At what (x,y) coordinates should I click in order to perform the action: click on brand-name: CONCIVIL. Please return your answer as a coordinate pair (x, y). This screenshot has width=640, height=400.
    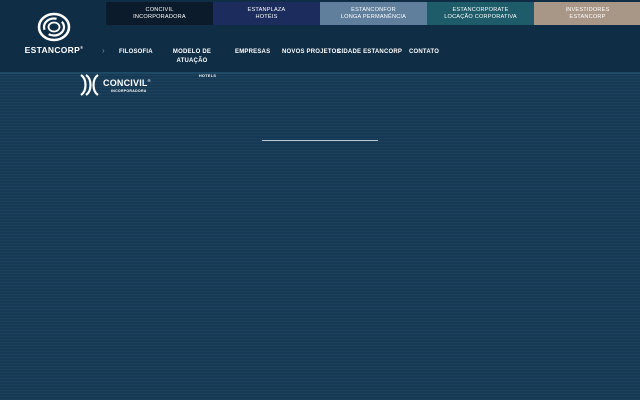
    Looking at the image, I should click on (125, 83).